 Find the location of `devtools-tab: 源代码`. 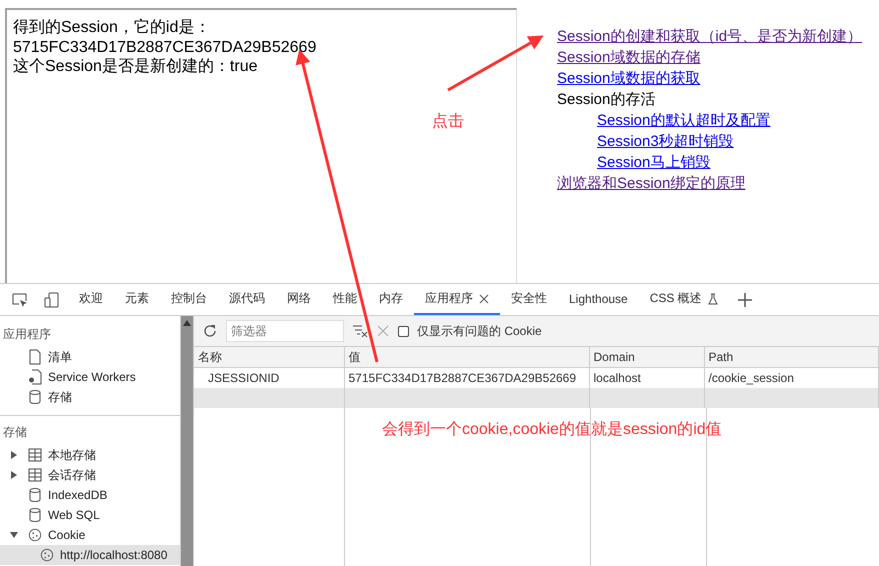

devtools-tab: 源代码 is located at coordinates (247, 299).